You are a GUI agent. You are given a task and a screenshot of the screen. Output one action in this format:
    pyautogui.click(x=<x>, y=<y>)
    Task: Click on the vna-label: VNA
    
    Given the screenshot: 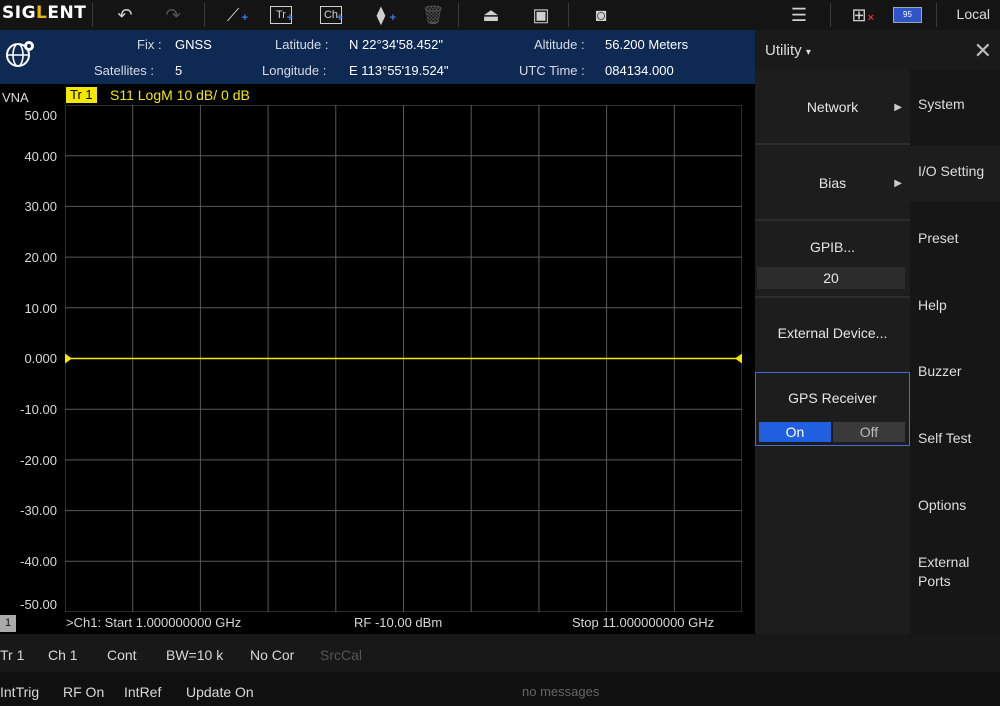 What is the action you would take?
    pyautogui.click(x=15, y=97)
    